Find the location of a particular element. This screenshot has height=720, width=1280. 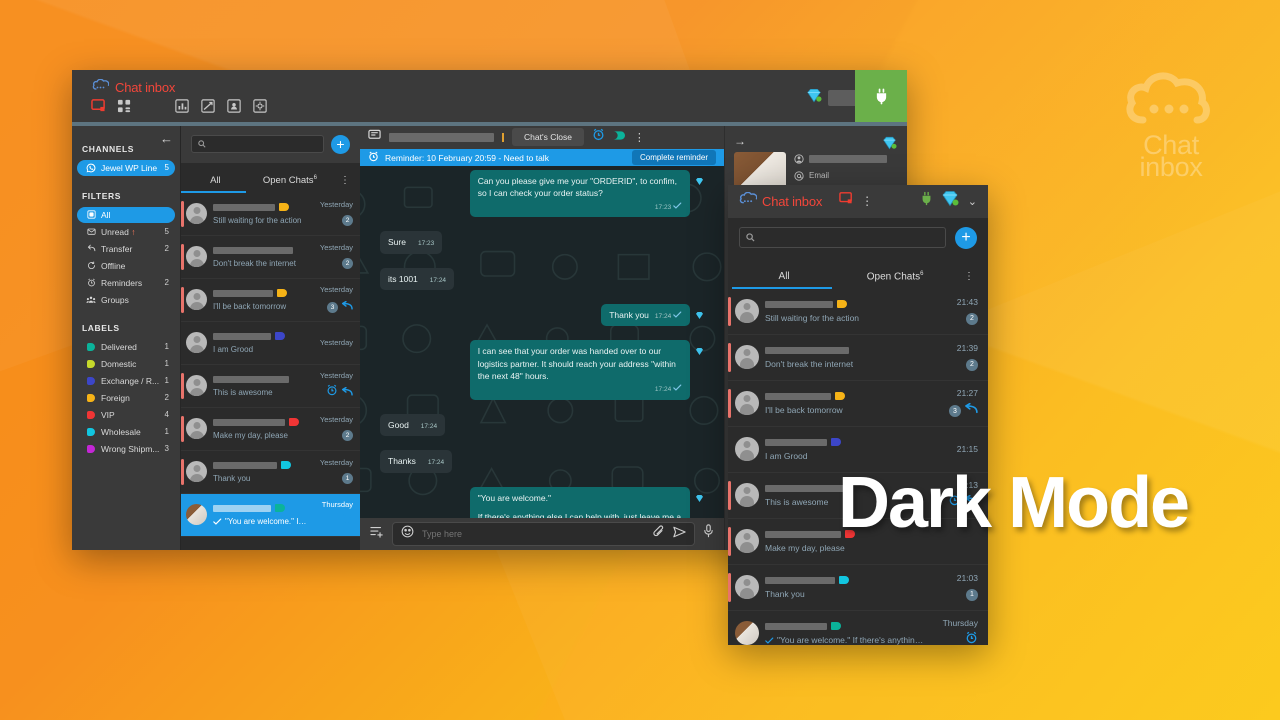

chat-row-time: Thursday is located at coordinates (960, 622).